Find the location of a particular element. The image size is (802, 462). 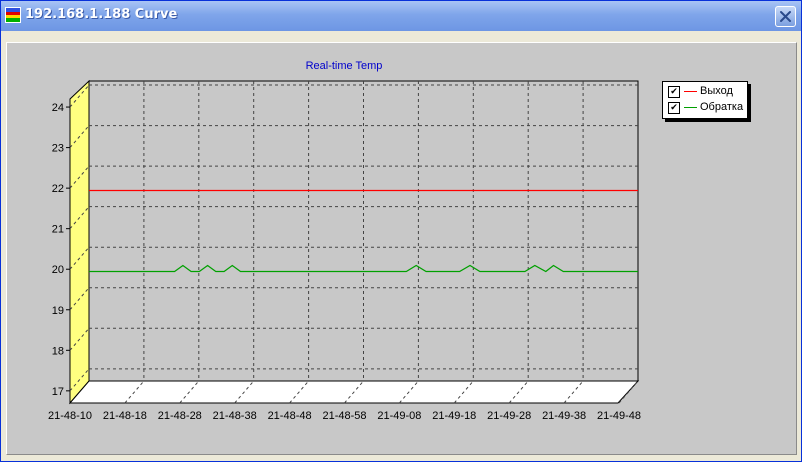

x-tick-label: 21-48-28 is located at coordinates (180, 416).